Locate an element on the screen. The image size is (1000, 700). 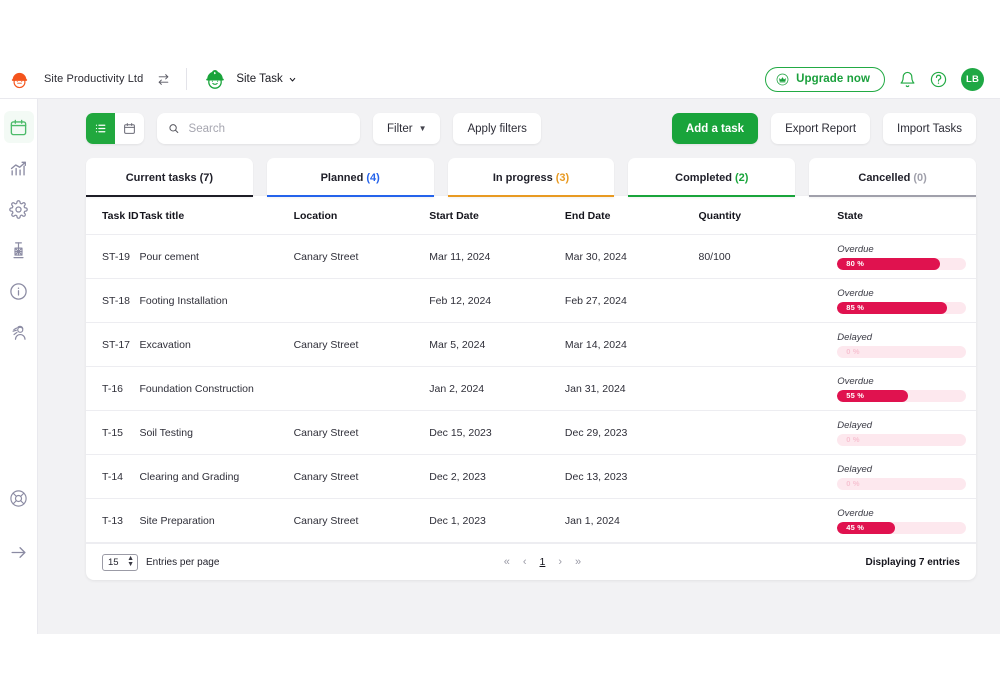
tab-label: Planned is located at coordinates (342, 177).